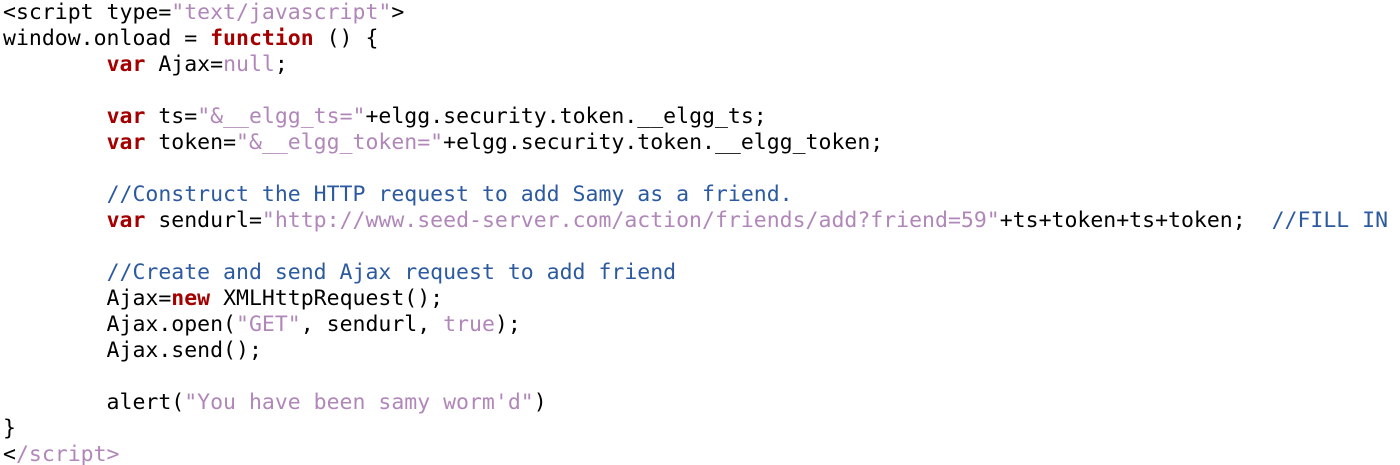 This screenshot has height=465, width=1400. I want to click on code-line: </script>, so click(701, 453).